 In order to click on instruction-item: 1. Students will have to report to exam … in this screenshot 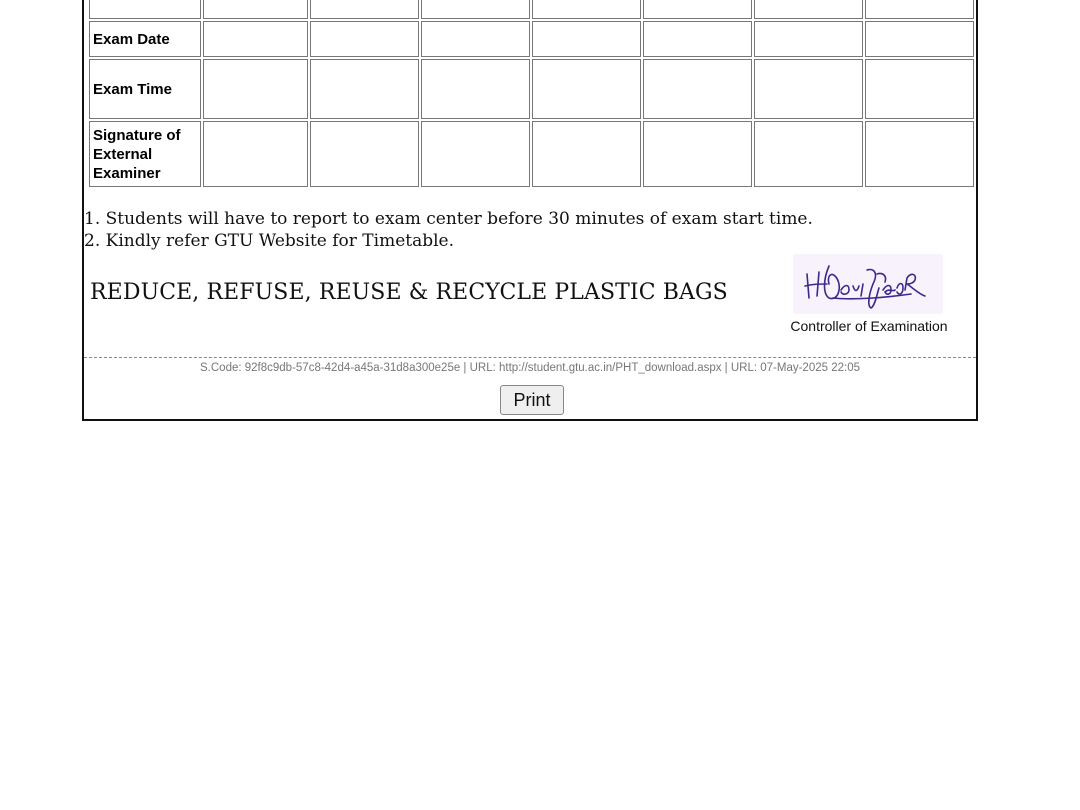, I will do `click(448, 219)`.